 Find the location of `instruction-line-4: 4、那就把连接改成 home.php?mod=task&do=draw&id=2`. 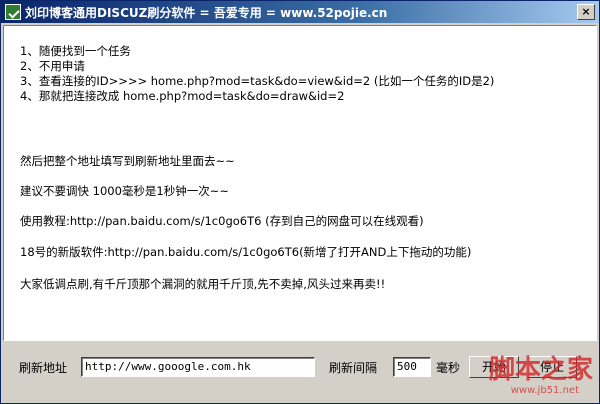

instruction-line-4: 4、那就把连接改成 home.php?mod=task&do=draw&id=2 is located at coordinates (182, 96).